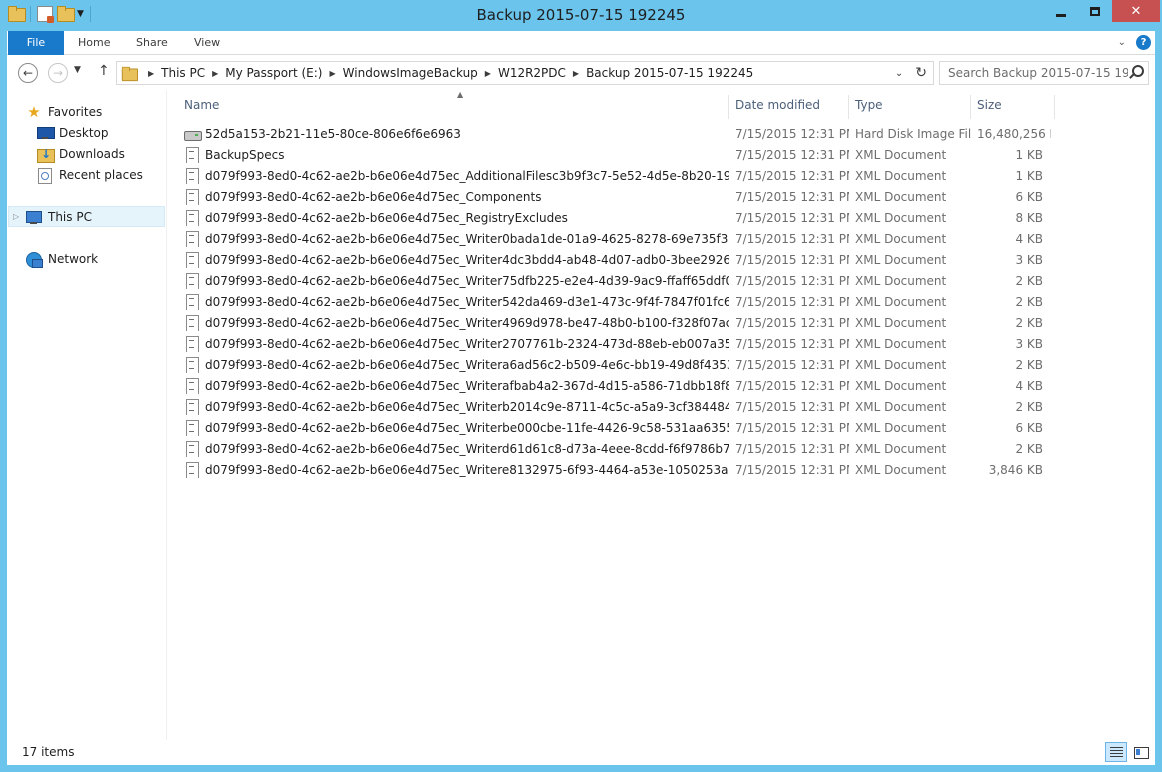 This screenshot has width=1162, height=772. What do you see at coordinates (1015, 469) in the screenshot?
I see `file-size: 3,846 KB` at bounding box center [1015, 469].